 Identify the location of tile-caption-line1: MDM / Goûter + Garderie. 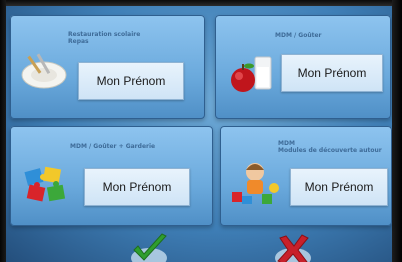
(113, 146).